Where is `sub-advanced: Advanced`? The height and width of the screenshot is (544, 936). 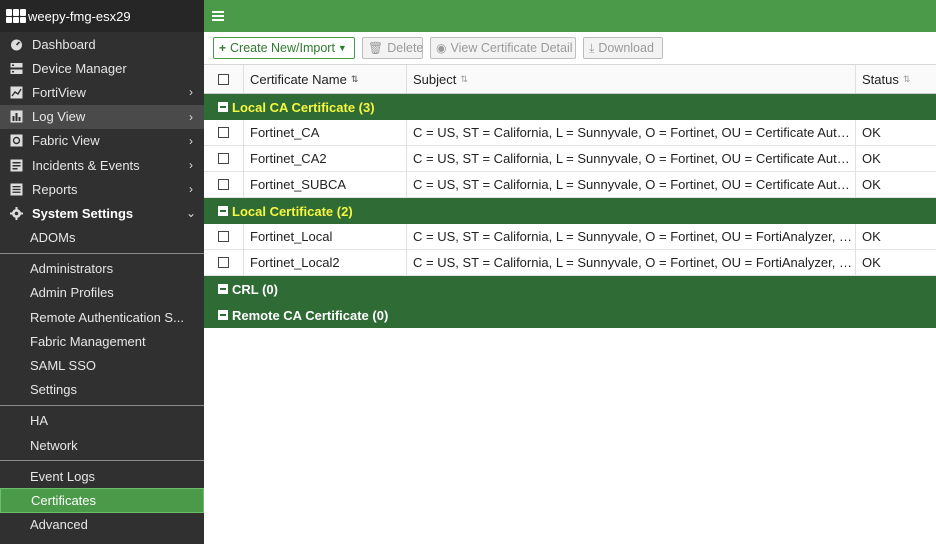 sub-advanced: Advanced is located at coordinates (102, 525).